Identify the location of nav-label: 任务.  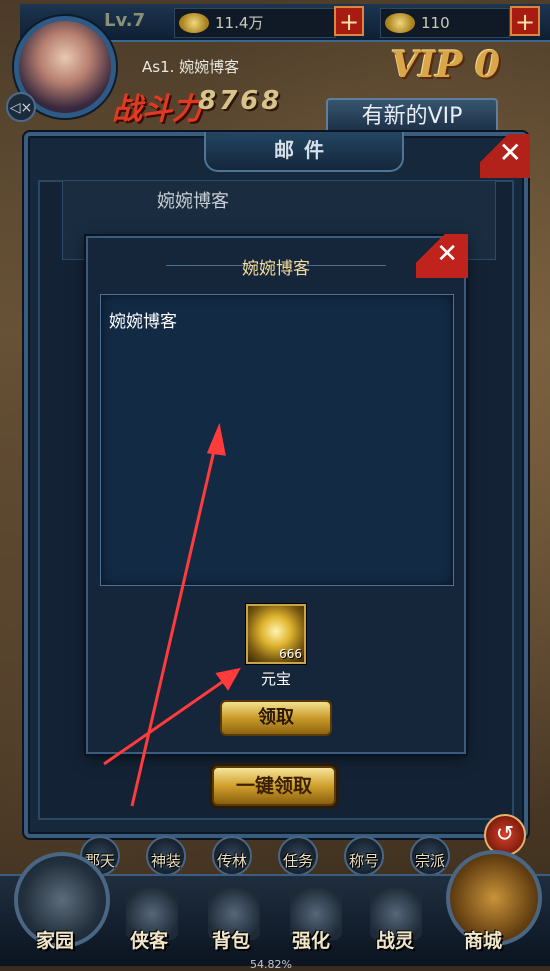
(297, 861).